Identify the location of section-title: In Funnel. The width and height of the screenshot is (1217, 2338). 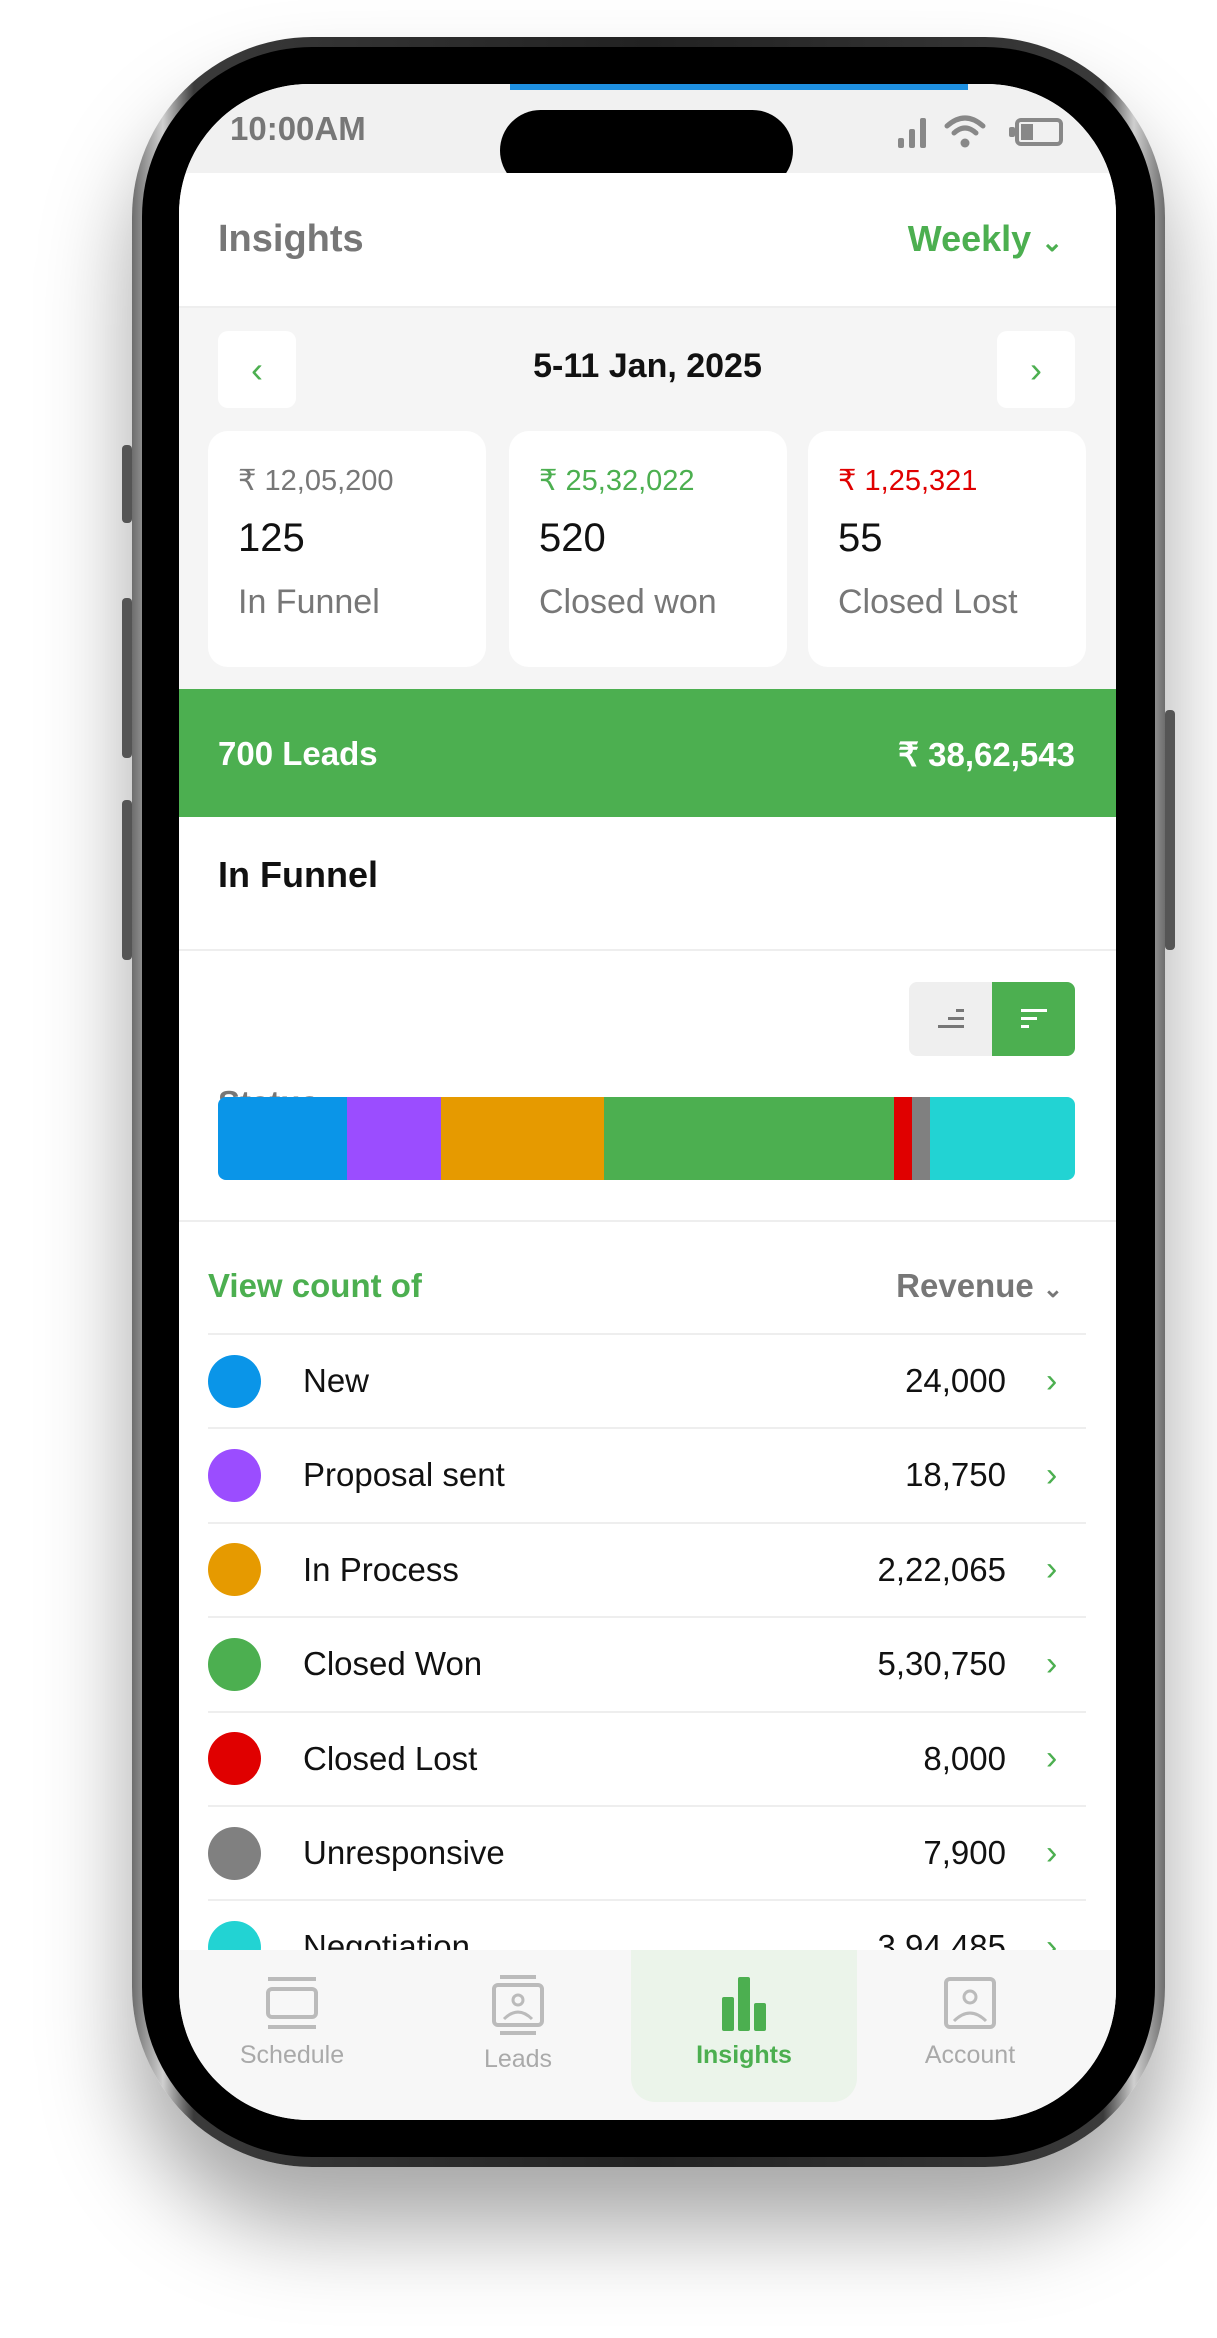
(298, 874).